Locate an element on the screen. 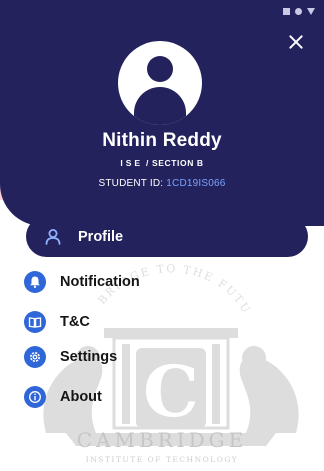 This screenshot has width=324, height=471. menu-item-profile: Profile is located at coordinates (167, 236).